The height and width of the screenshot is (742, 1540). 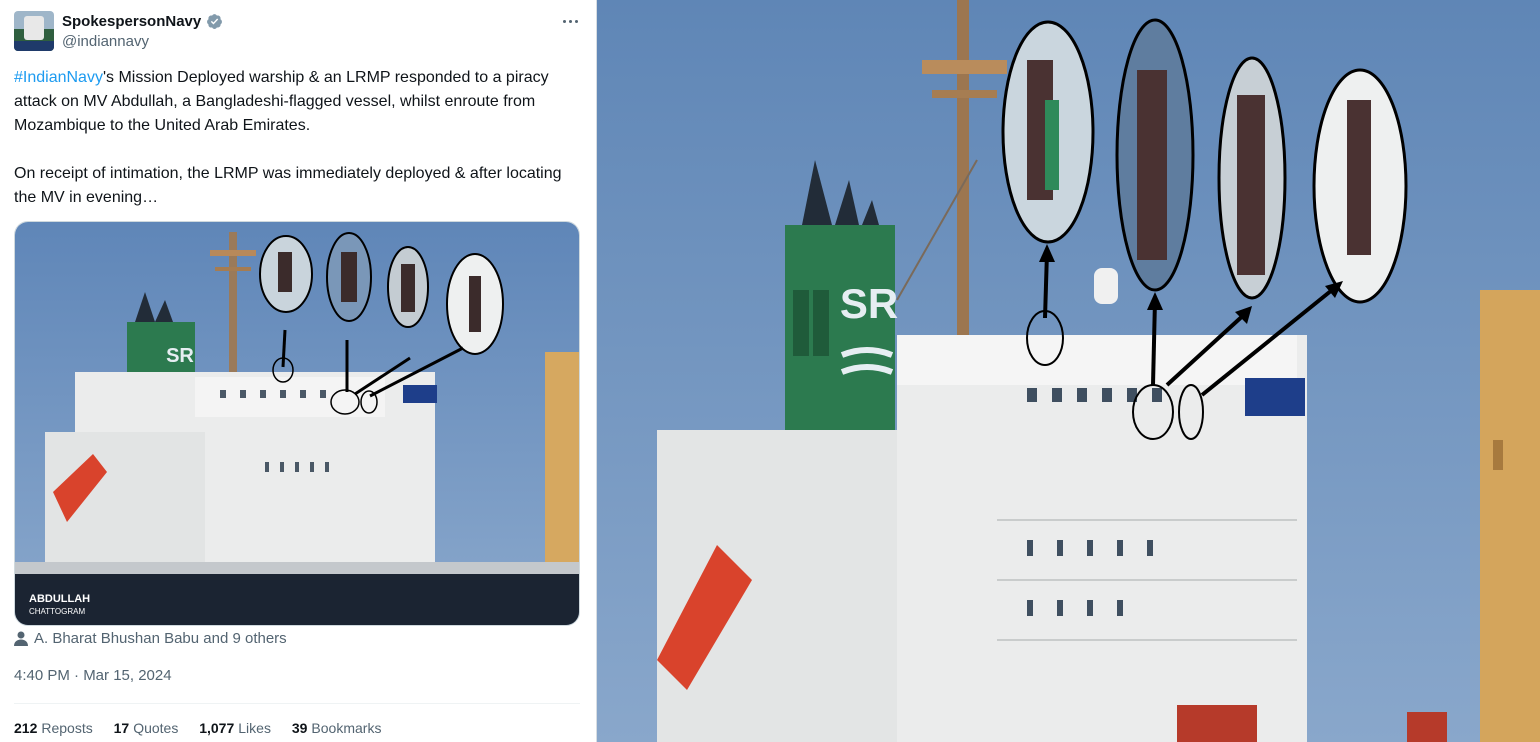 What do you see at coordinates (105, 41) in the screenshot?
I see `author-handle: @indiannavy` at bounding box center [105, 41].